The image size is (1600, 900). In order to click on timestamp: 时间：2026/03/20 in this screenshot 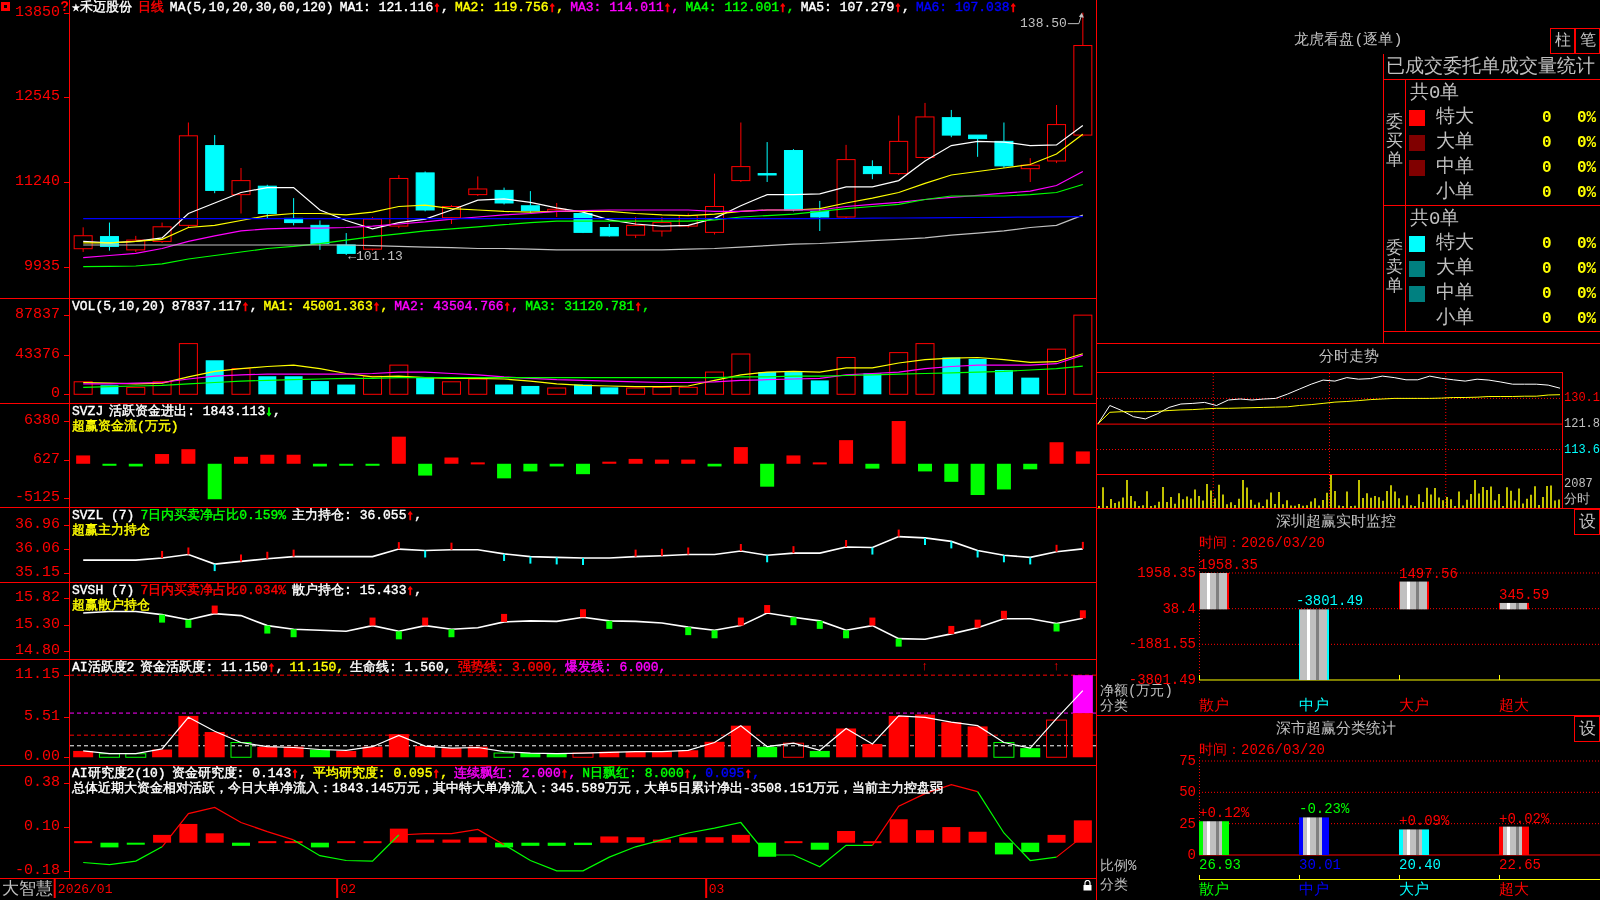, I will do `click(1262, 543)`.